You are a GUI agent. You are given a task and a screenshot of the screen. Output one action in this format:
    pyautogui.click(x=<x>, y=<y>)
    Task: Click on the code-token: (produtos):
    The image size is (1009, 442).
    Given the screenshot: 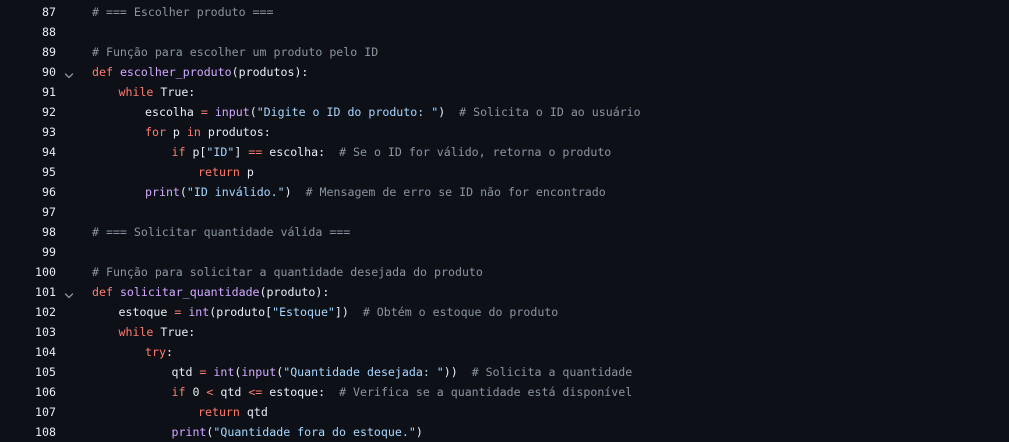 What is the action you would take?
    pyautogui.click(x=270, y=72)
    